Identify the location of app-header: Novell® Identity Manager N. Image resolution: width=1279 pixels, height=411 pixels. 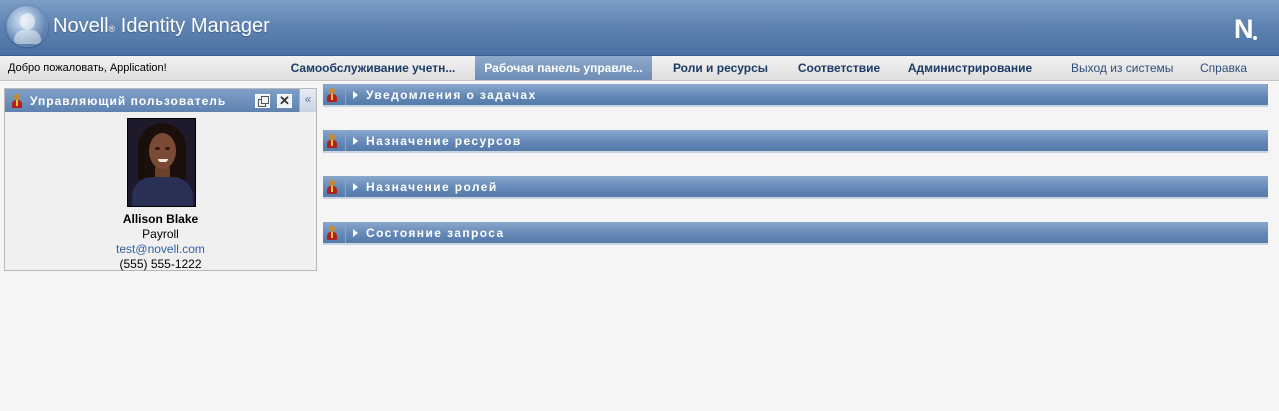
(639, 28).